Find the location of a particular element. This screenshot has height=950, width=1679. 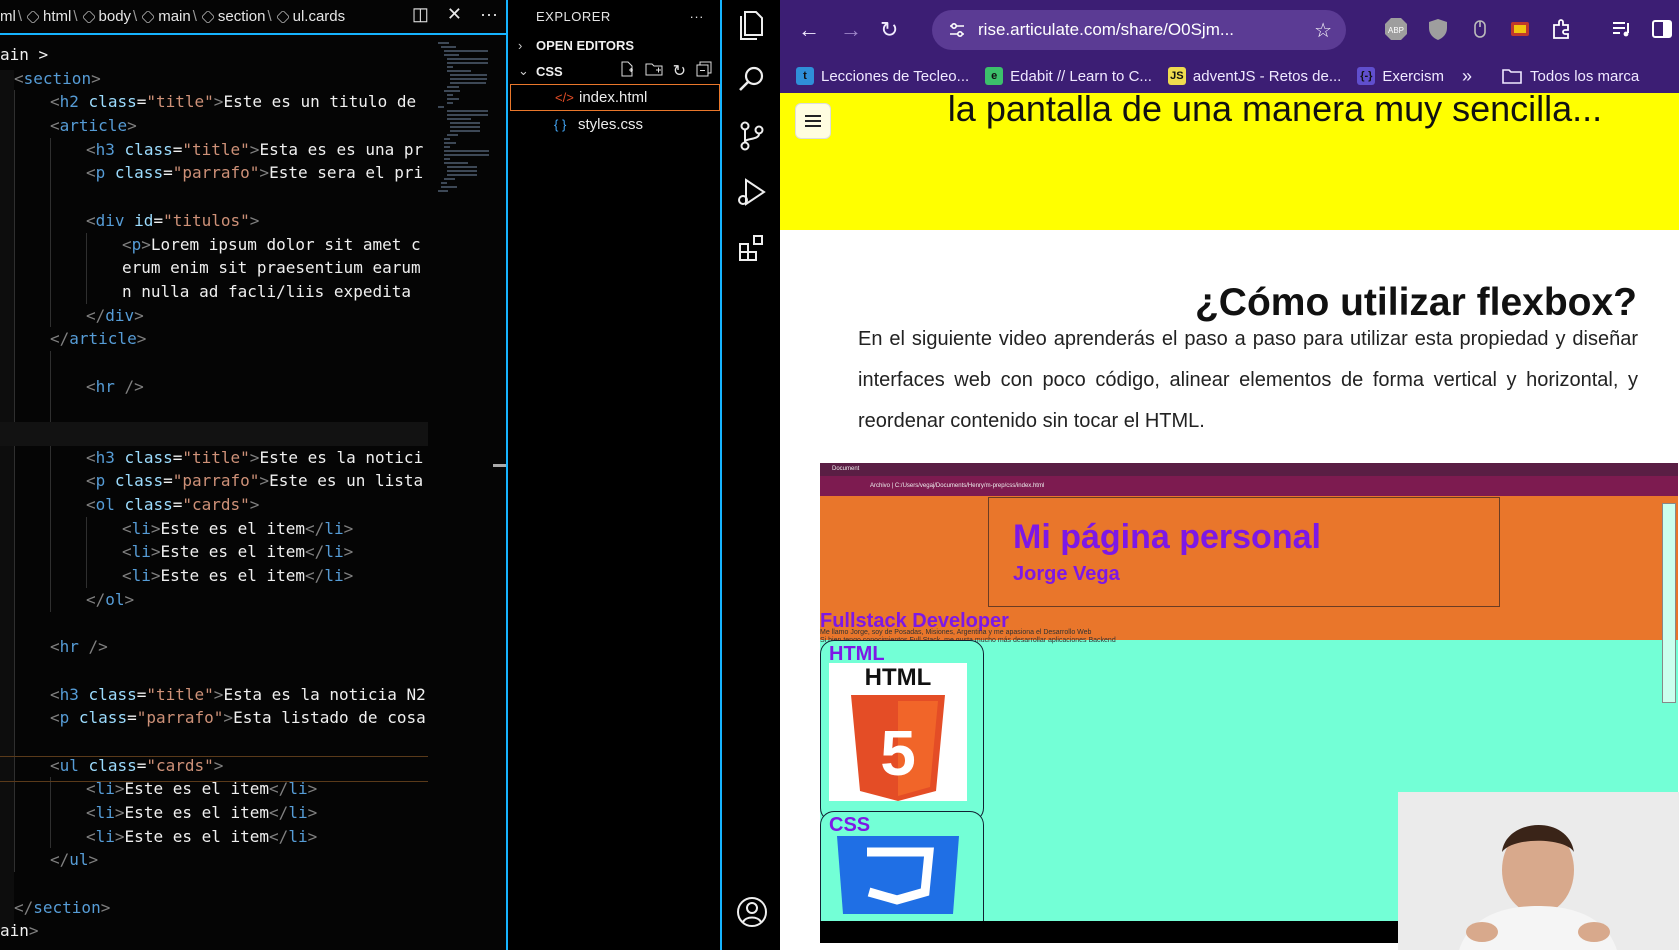

adblock-icon: ABP is located at coordinates (1396, 29).